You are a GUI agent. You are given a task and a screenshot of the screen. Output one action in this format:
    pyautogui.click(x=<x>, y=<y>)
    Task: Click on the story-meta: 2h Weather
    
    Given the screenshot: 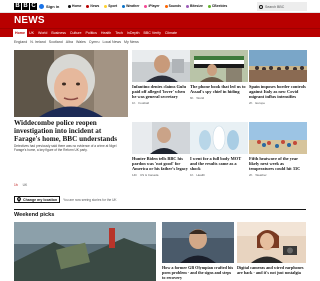 What is the action you would take?
    pyautogui.click(x=278, y=175)
    